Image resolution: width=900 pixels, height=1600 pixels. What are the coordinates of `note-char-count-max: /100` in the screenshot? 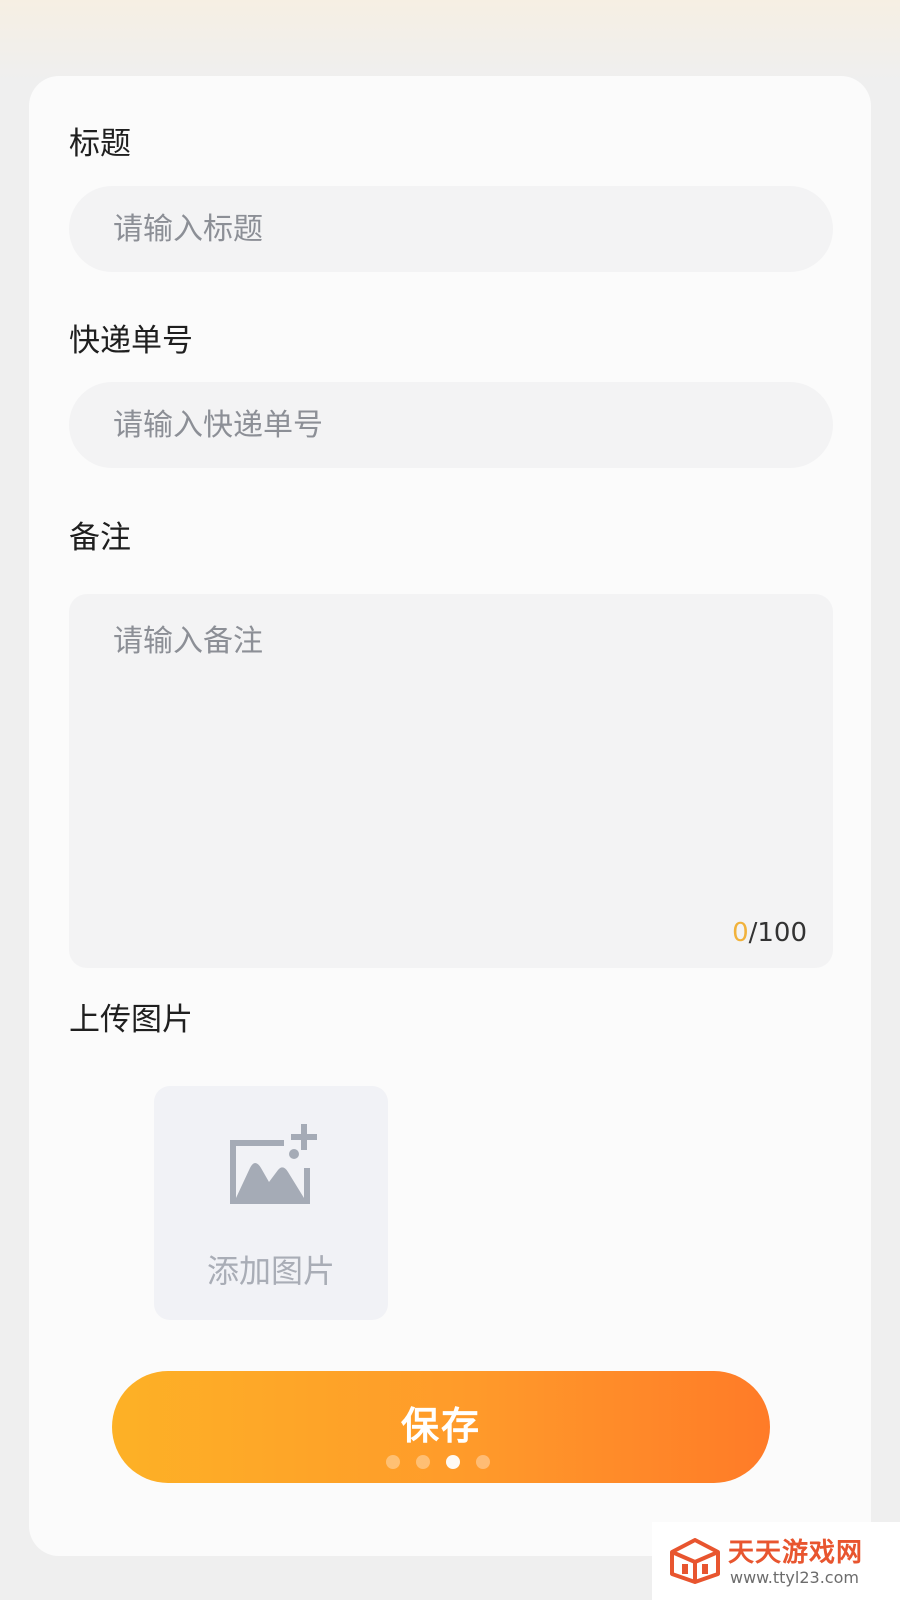 It's located at (777, 933).